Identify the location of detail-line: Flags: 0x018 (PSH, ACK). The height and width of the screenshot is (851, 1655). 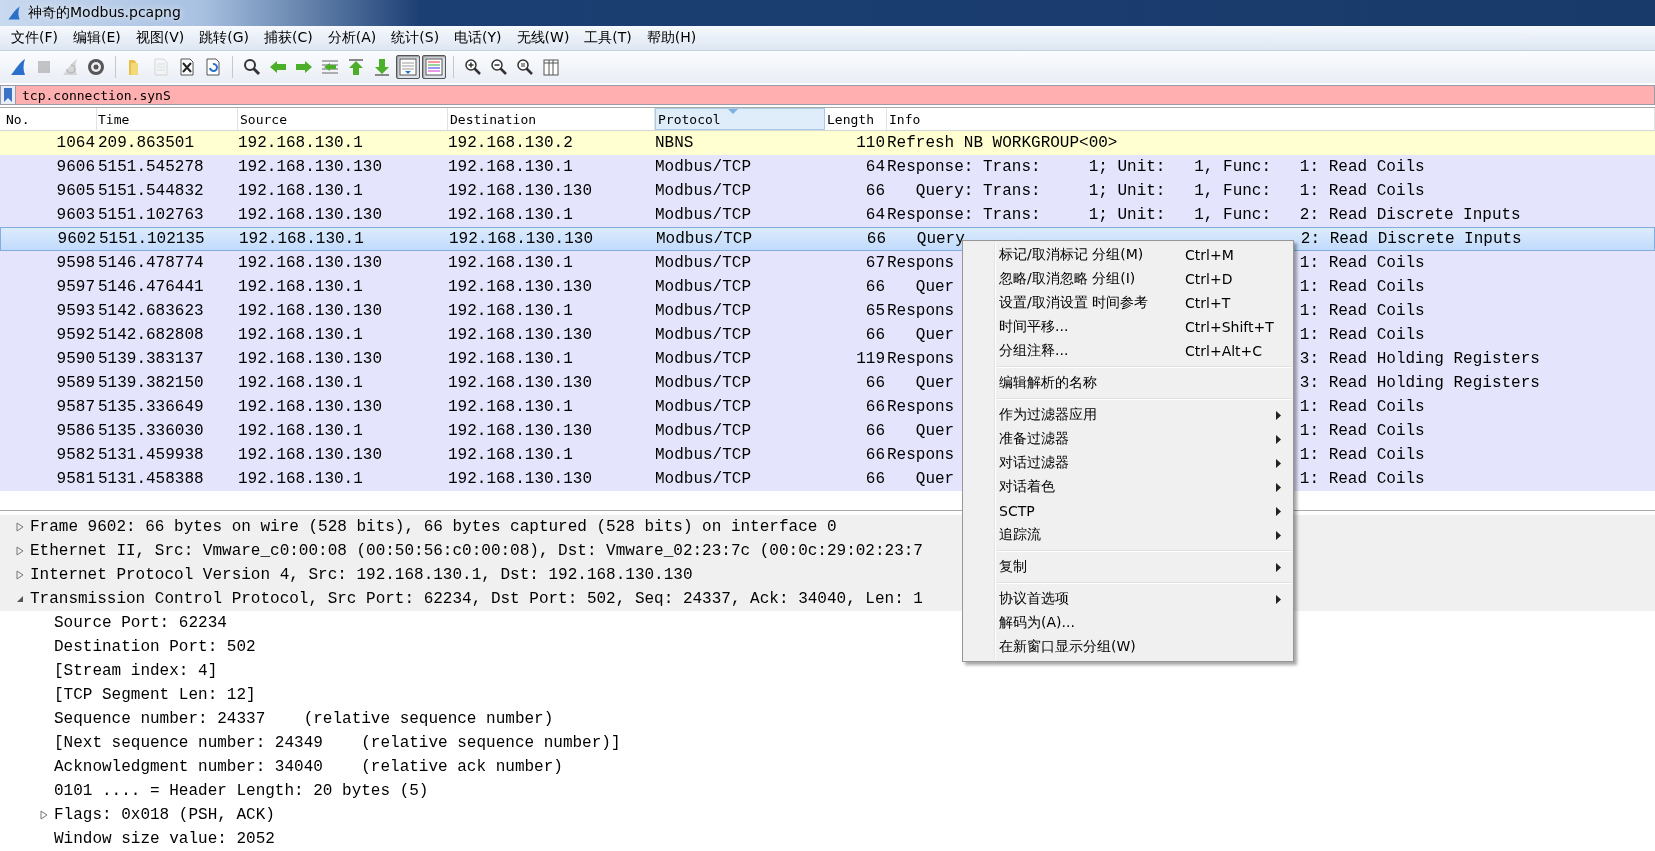
(164, 815).